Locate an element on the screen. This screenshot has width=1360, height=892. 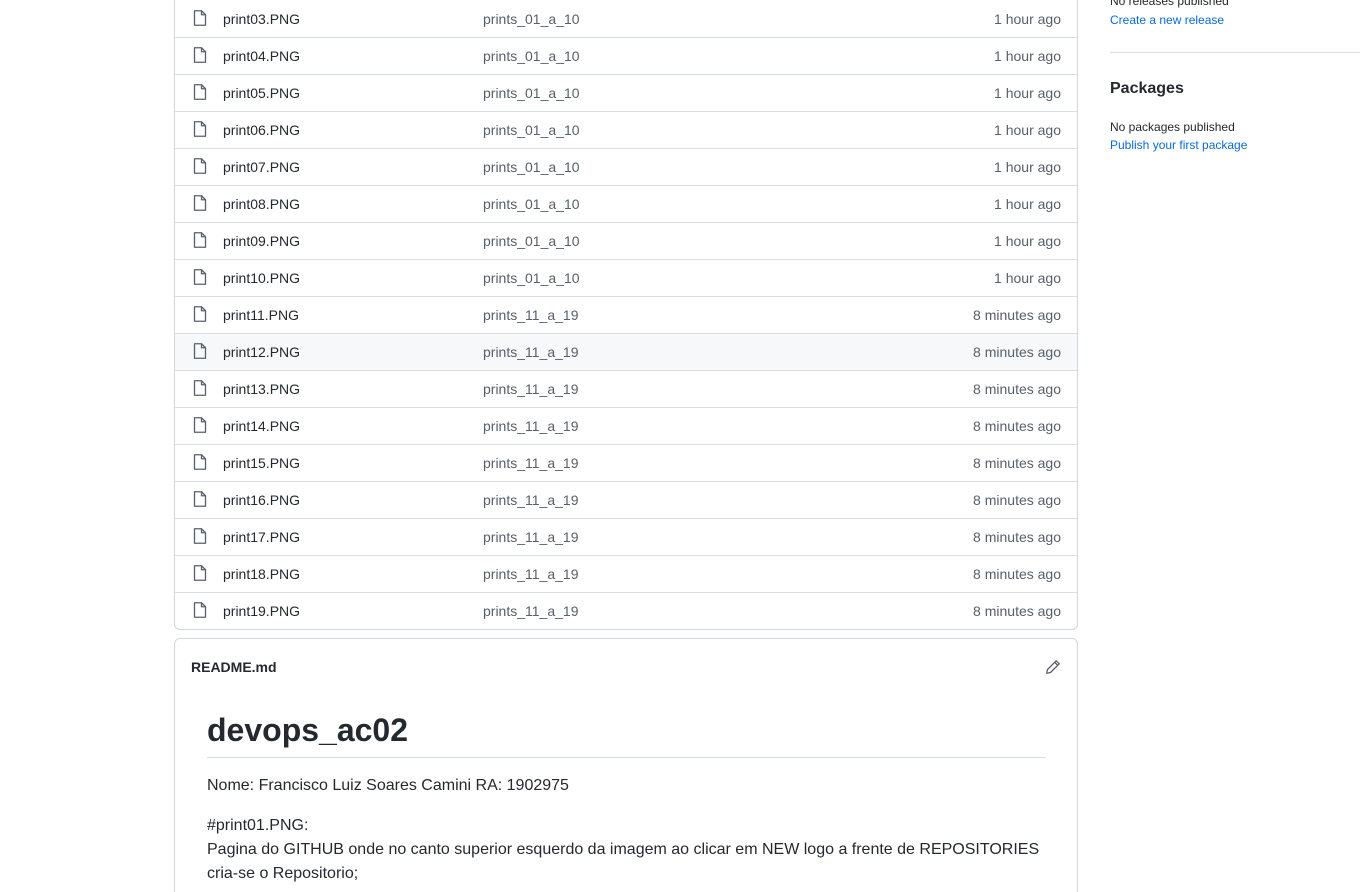
readme-header: README.md is located at coordinates (626, 667).